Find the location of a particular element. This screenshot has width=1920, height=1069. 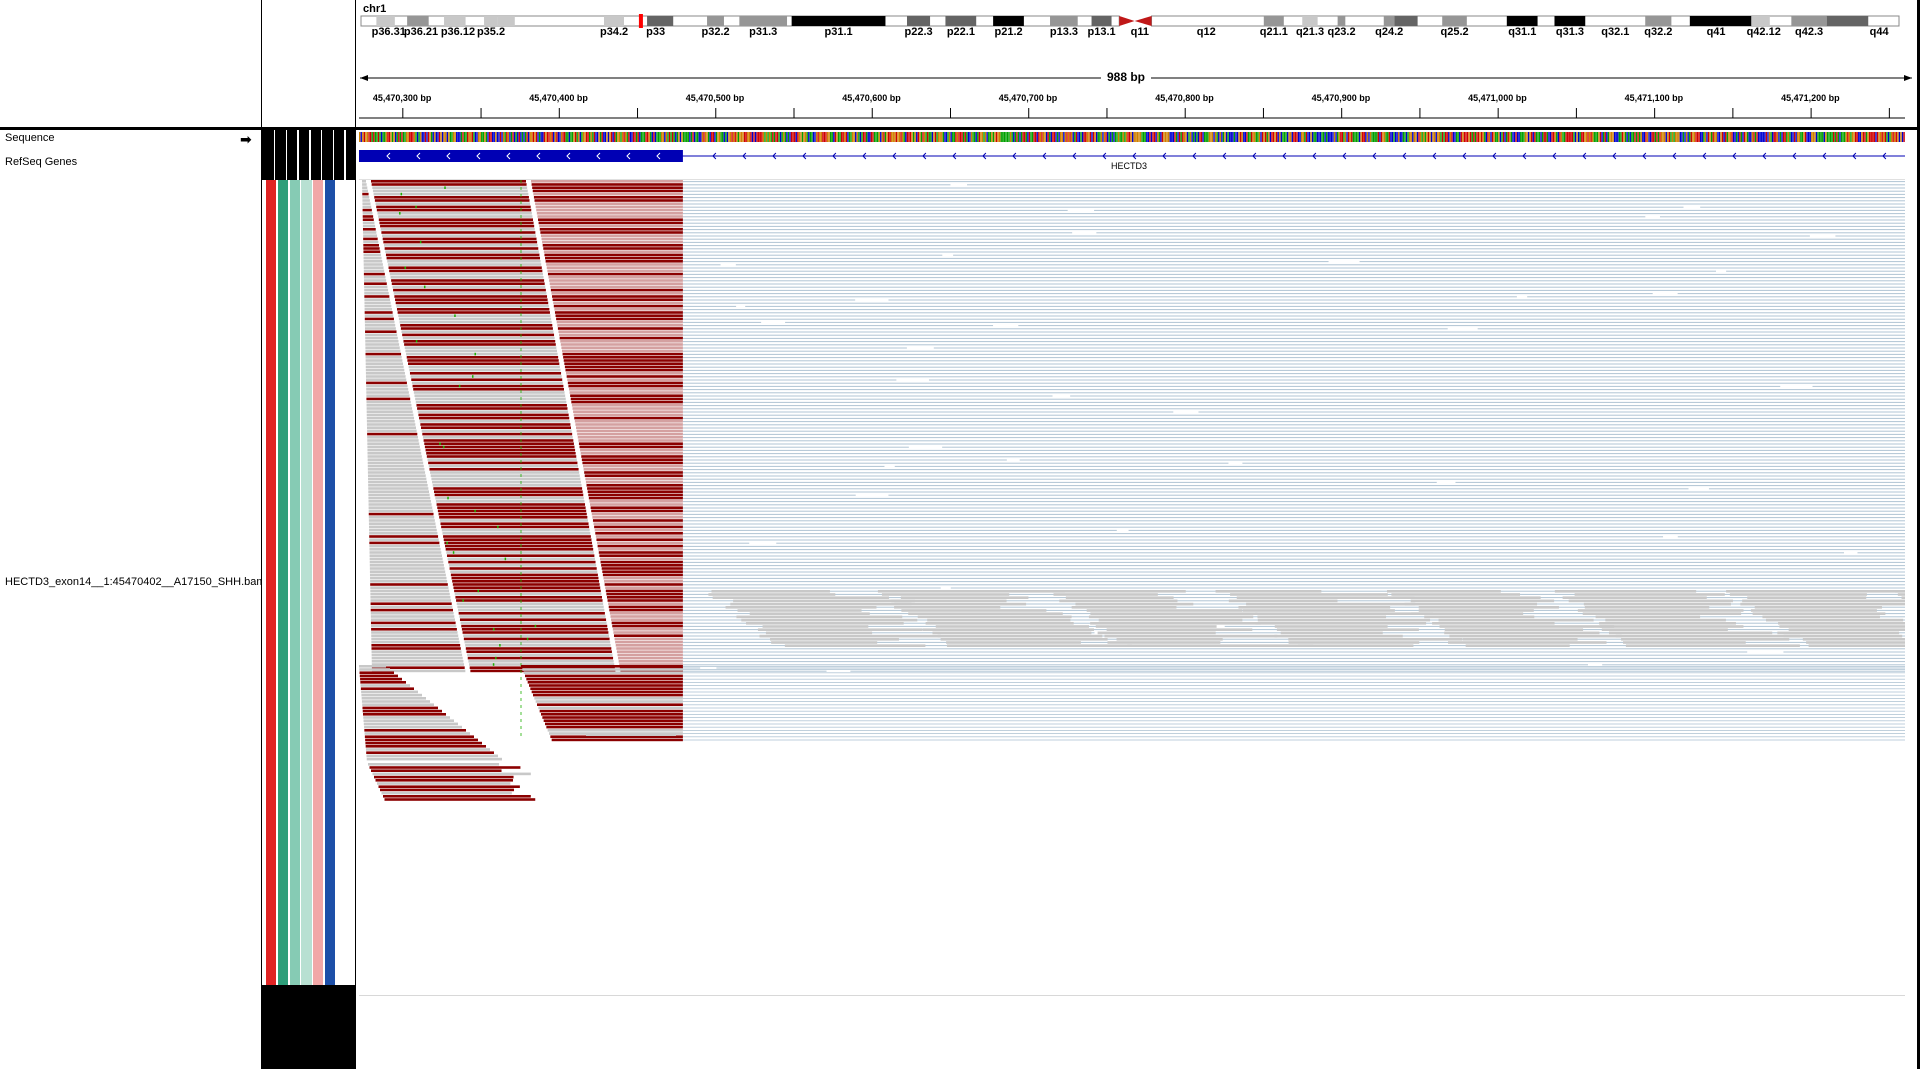

lower-read-right is located at coordinates (615, 730).